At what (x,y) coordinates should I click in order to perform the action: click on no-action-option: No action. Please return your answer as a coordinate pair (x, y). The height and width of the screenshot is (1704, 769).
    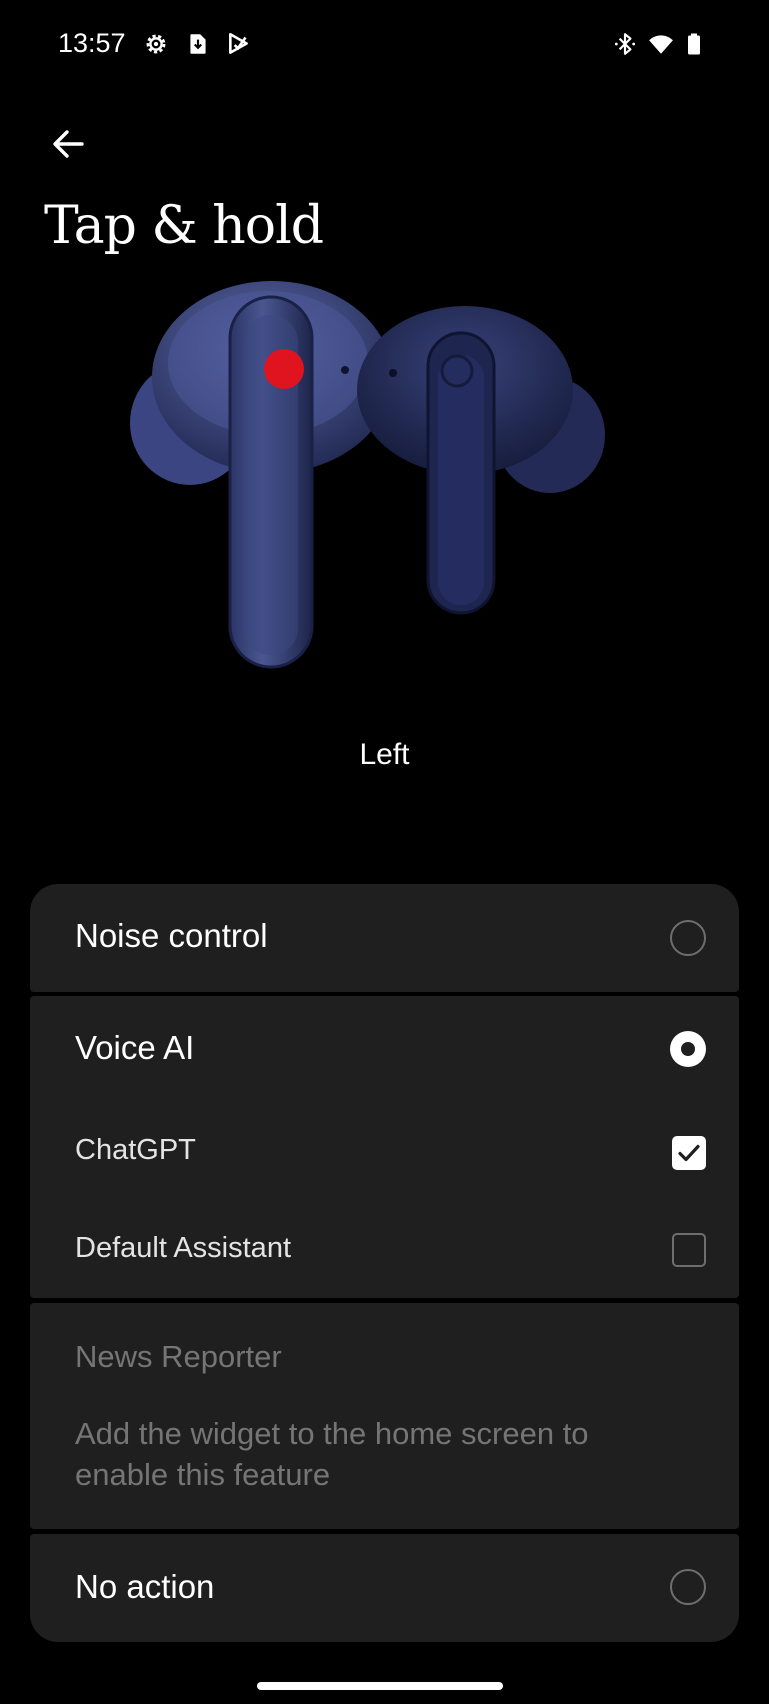
    Looking at the image, I should click on (384, 1588).